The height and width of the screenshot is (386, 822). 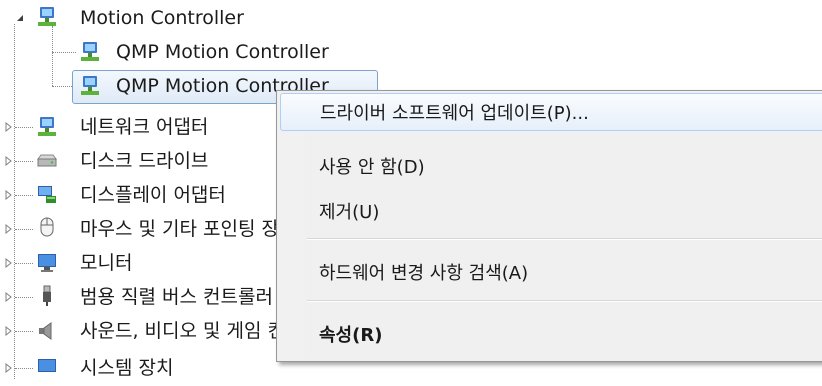 I want to click on tree-item-network-adapters: 네트워크 어댑터, so click(x=140, y=127).